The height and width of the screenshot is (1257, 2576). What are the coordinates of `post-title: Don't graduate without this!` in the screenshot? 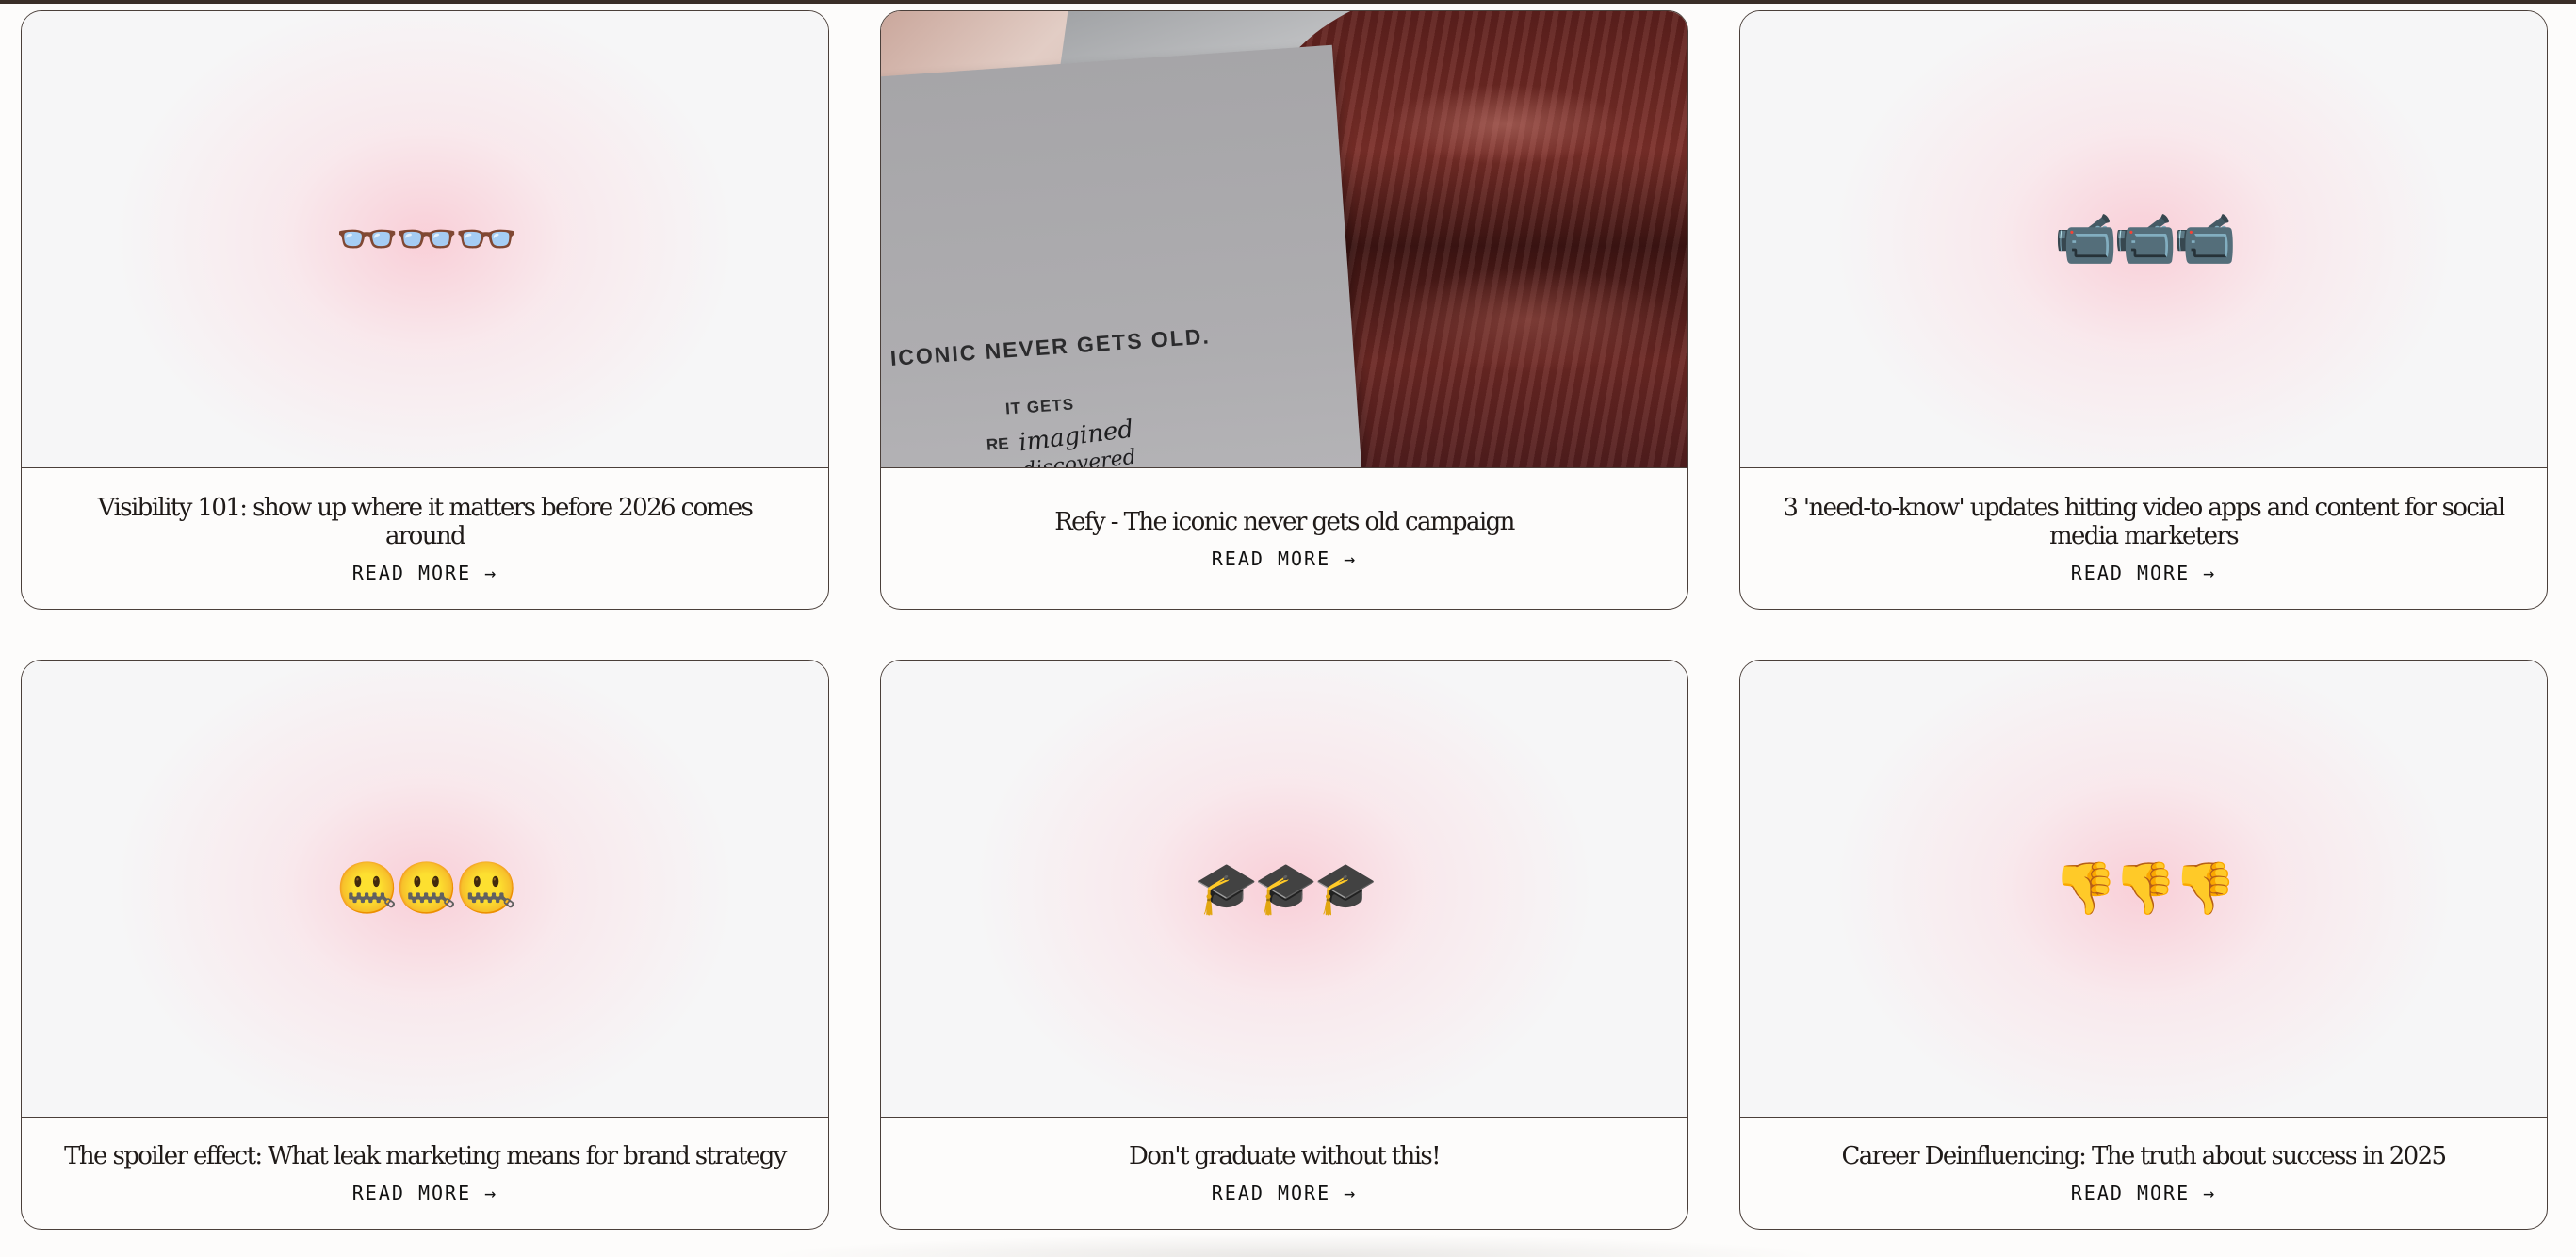 It's located at (1285, 1156).